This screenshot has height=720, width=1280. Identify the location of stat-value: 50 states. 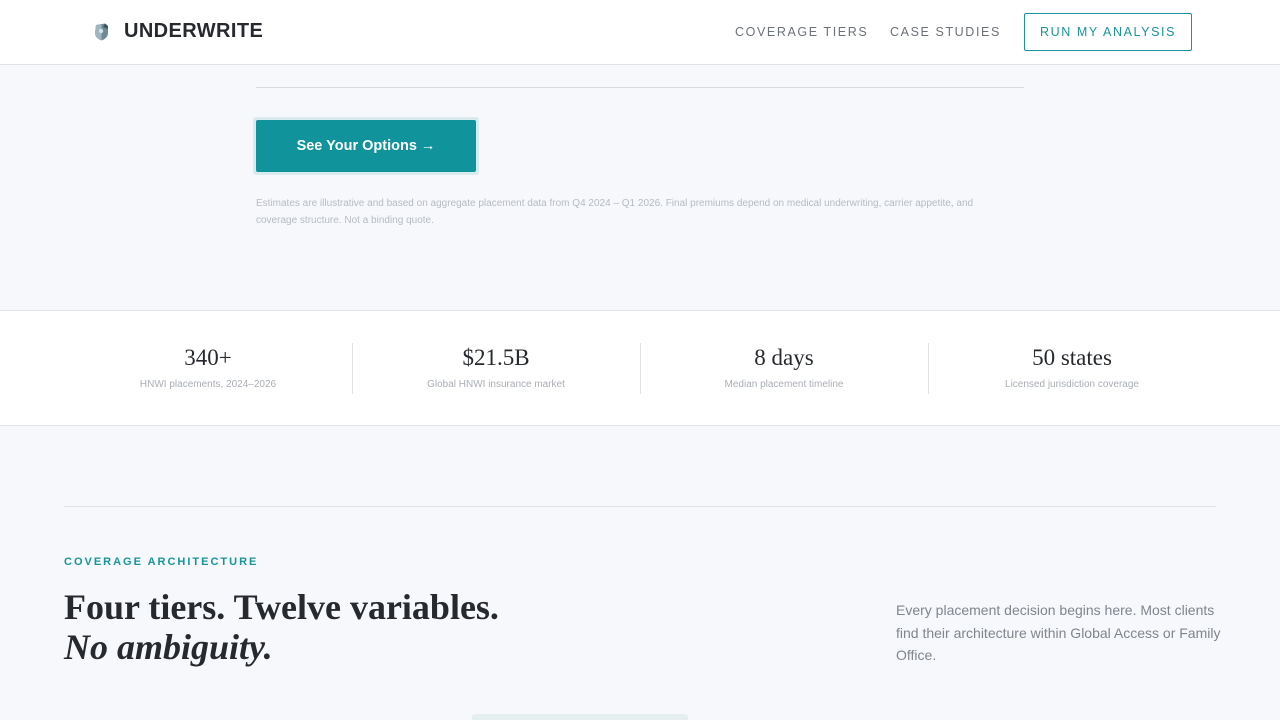
(1072, 357).